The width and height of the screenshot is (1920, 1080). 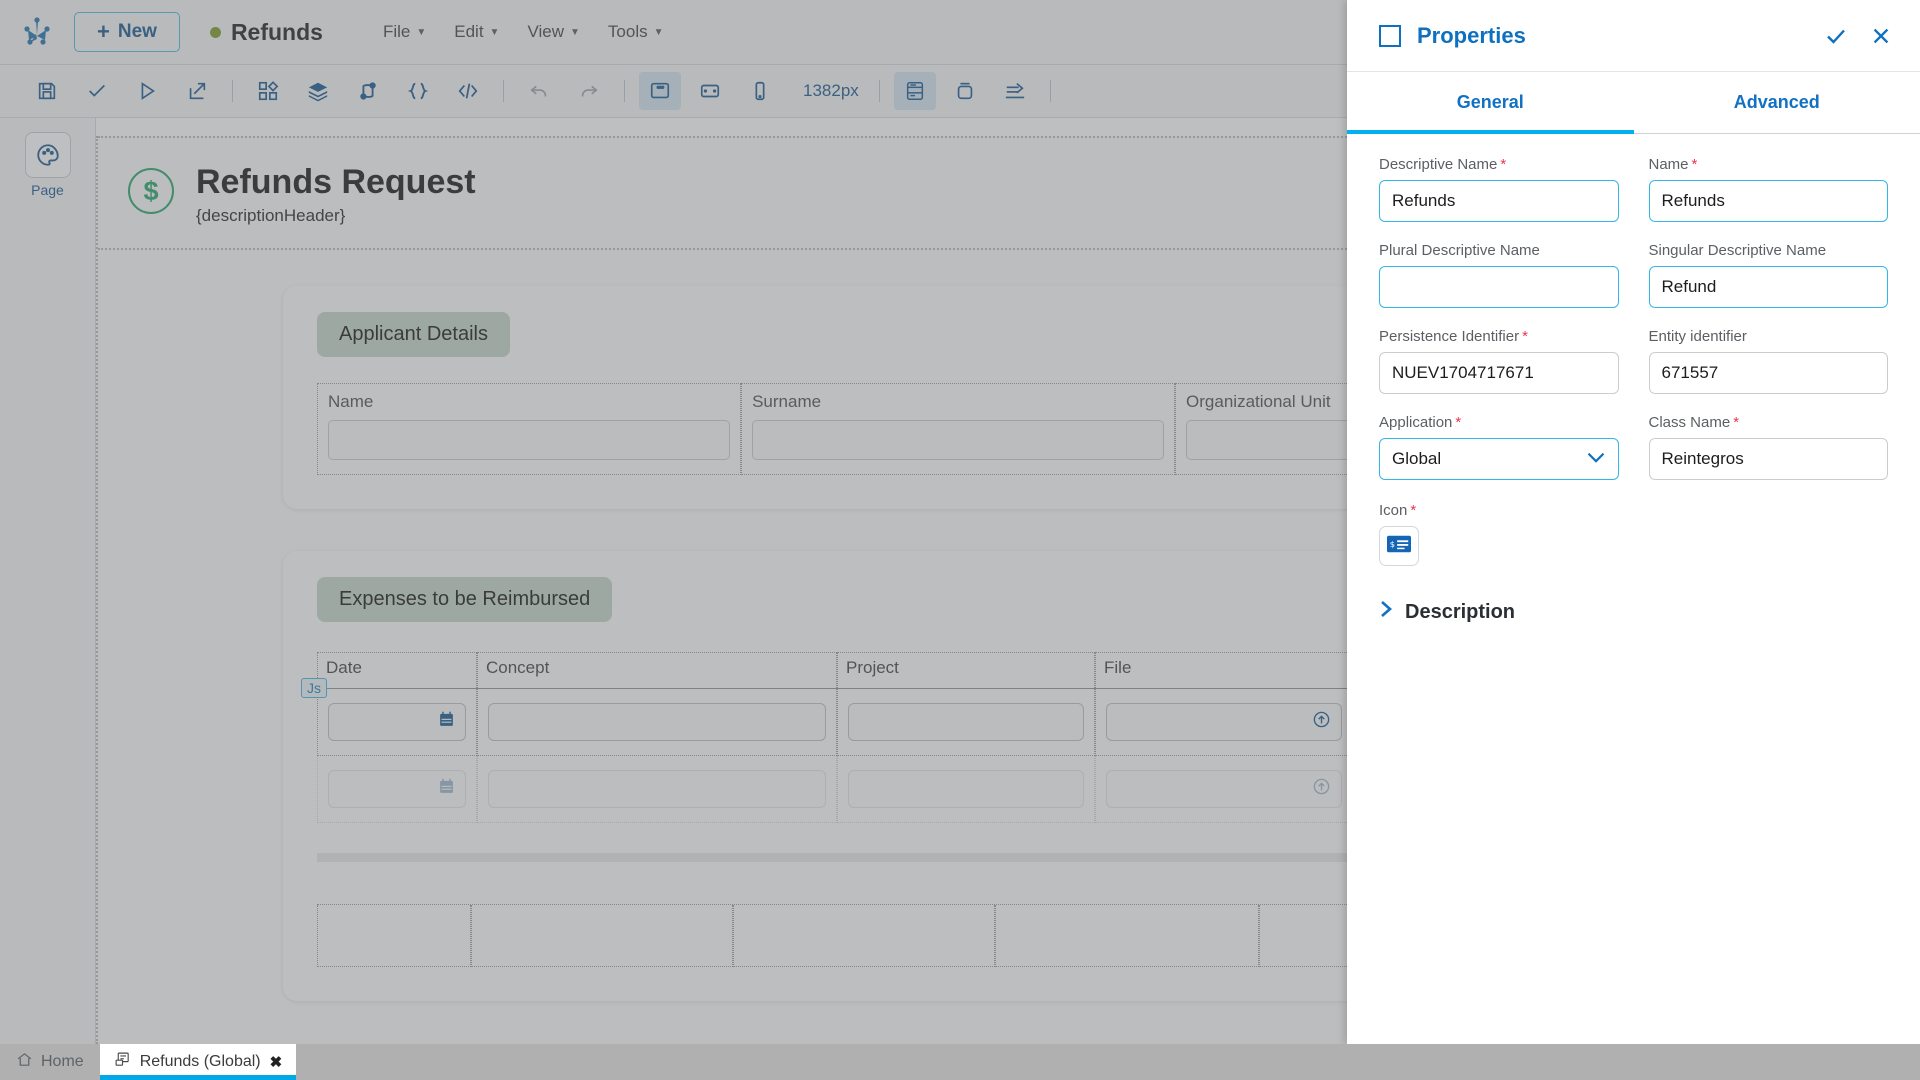 I want to click on redo-icon, so click(x=589, y=91).